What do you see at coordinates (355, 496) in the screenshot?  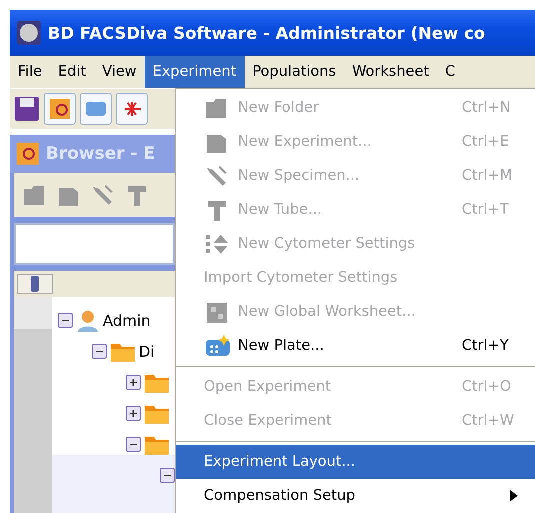 I see `menu-item: Compensation Setup` at bounding box center [355, 496].